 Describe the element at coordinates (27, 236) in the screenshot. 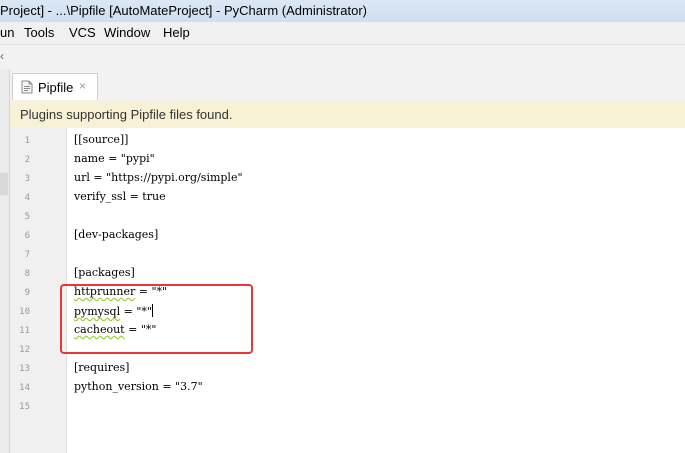

I see `line-number: 6` at that location.